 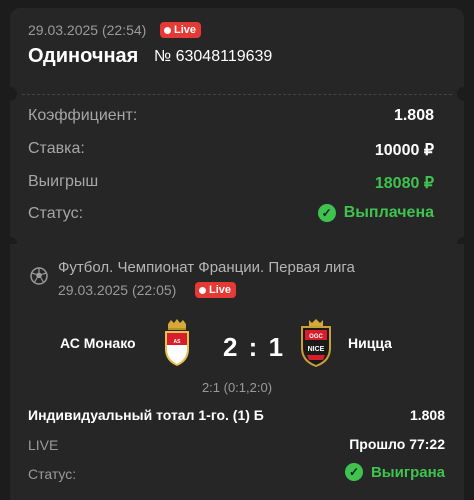 I want to click on coef-value: 1.808, so click(x=413, y=115).